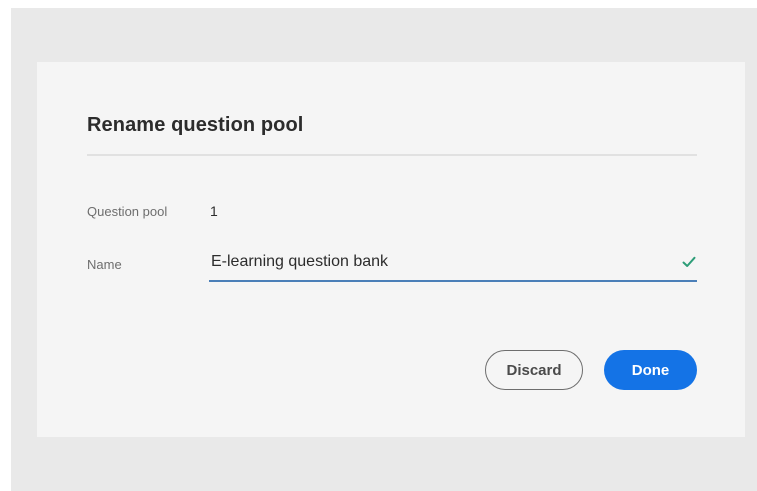 The image size is (757, 491). Describe the element at coordinates (195, 125) in the screenshot. I see `dialog-title: Rename question pool` at that location.